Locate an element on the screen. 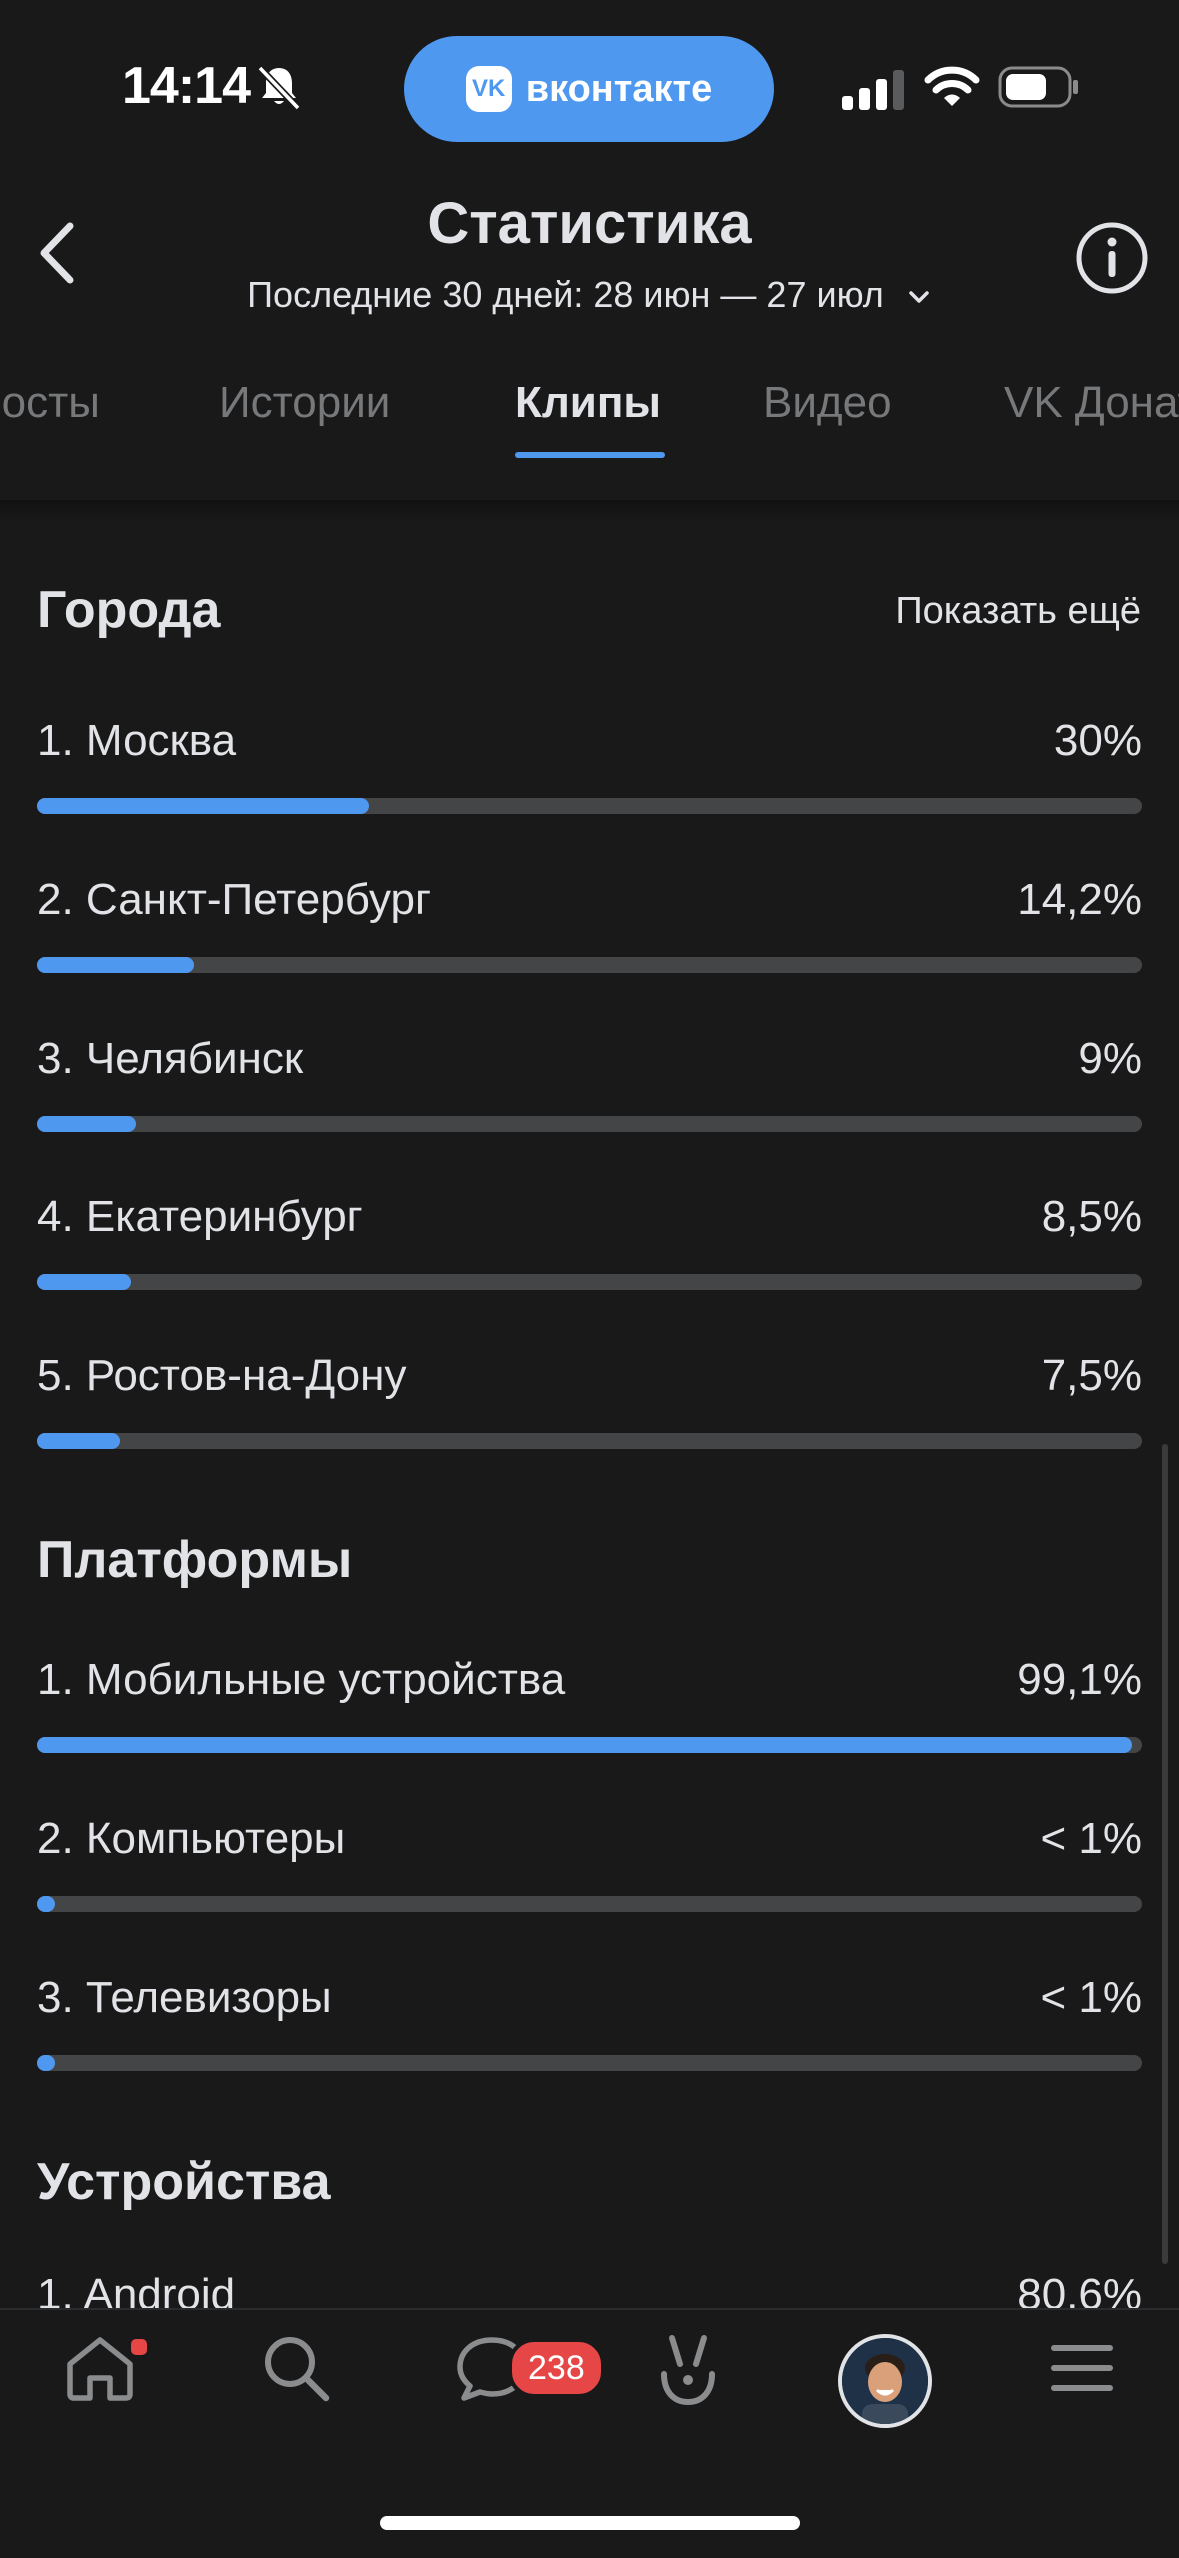  app-pill: VK вконтакте is located at coordinates (589, 89).